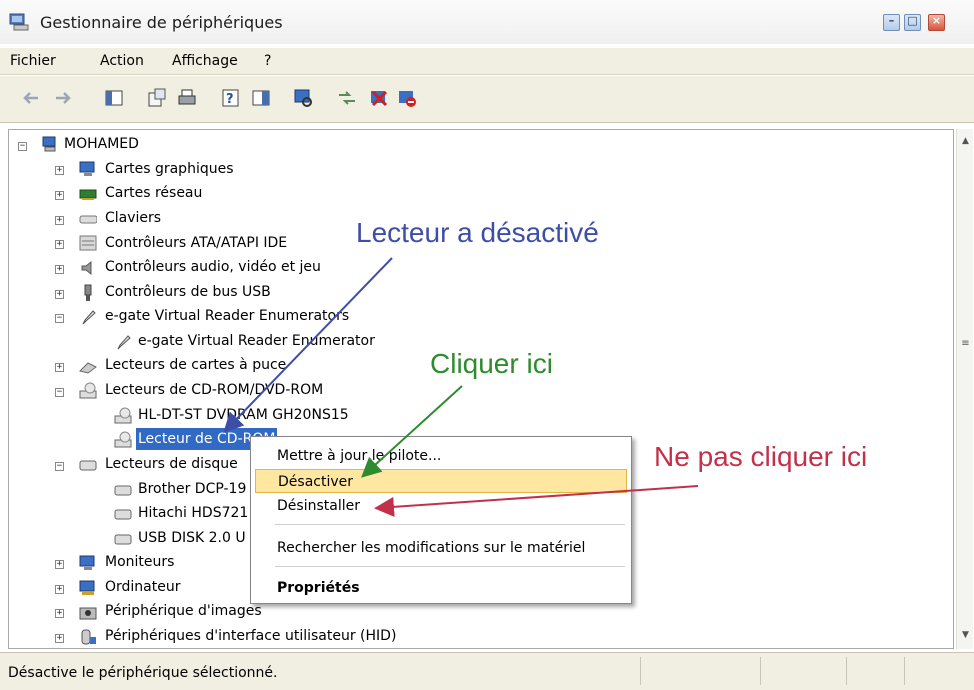 The image size is (974, 690). I want to click on print-icon, so click(187, 98).